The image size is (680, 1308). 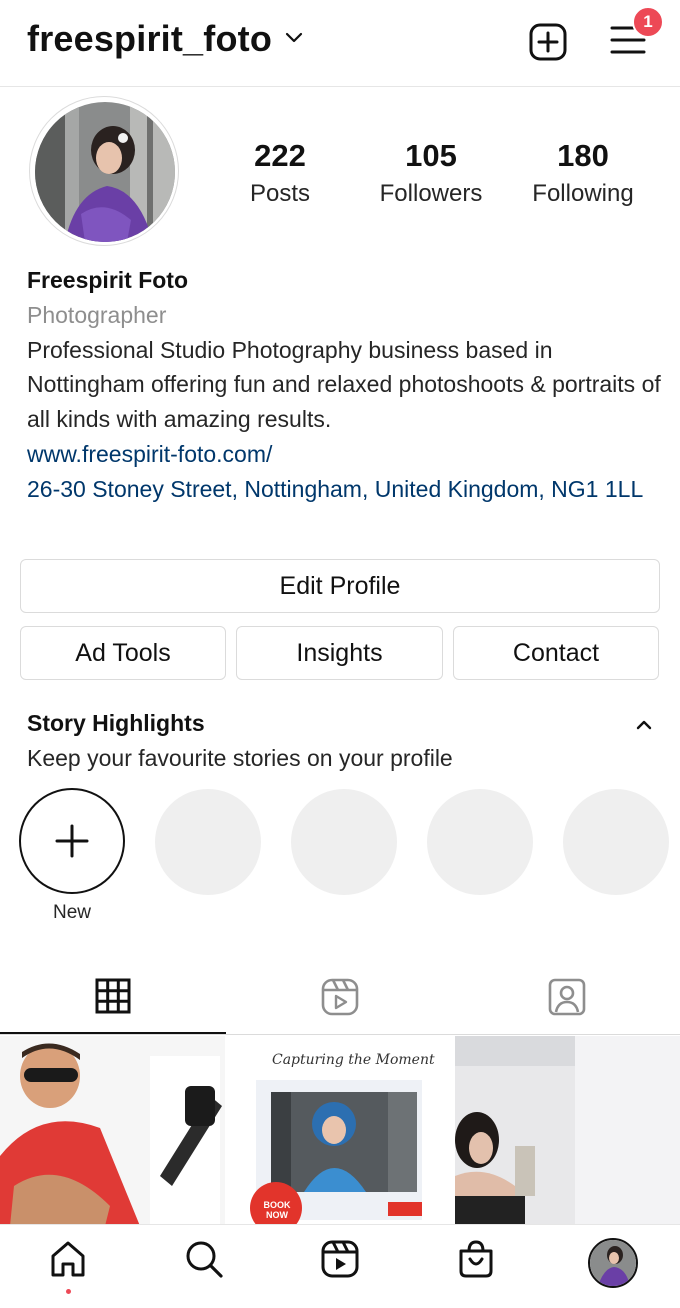 What do you see at coordinates (204, 1259) in the screenshot?
I see `search-icon` at bounding box center [204, 1259].